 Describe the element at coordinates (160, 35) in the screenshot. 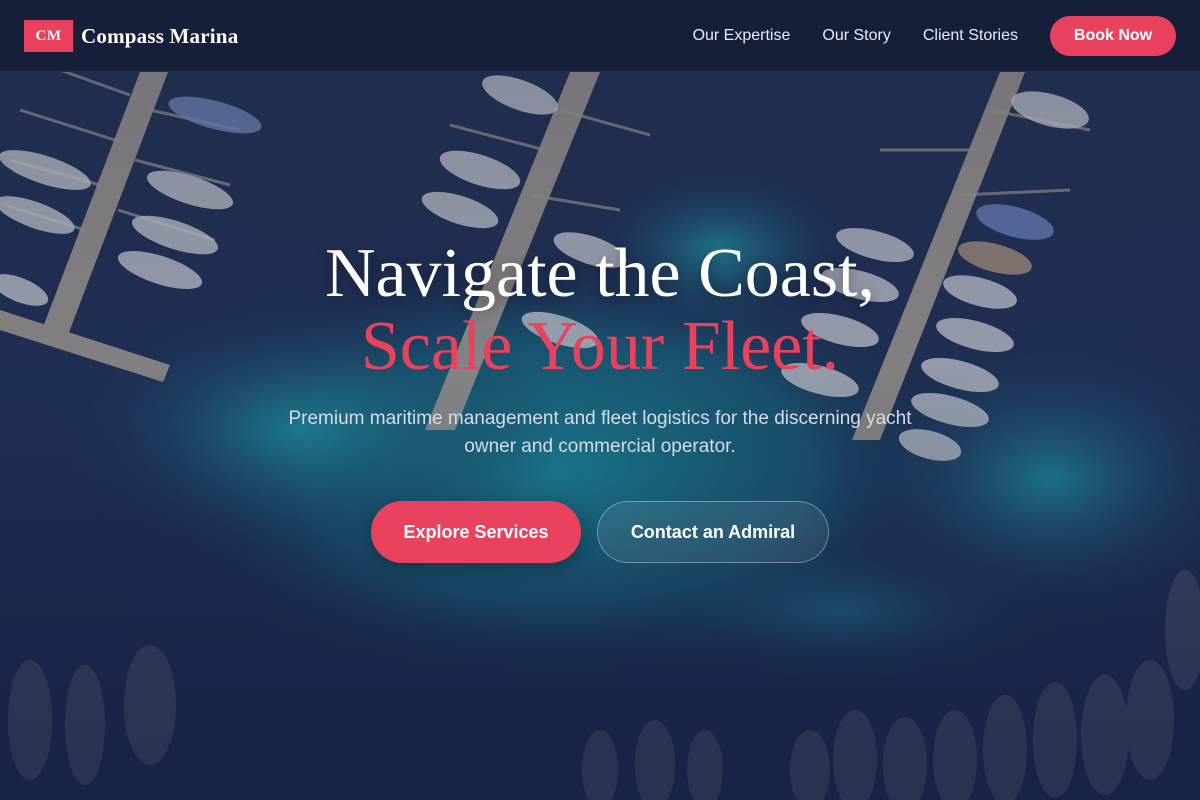

I see `brand-name: Compass Marina` at that location.